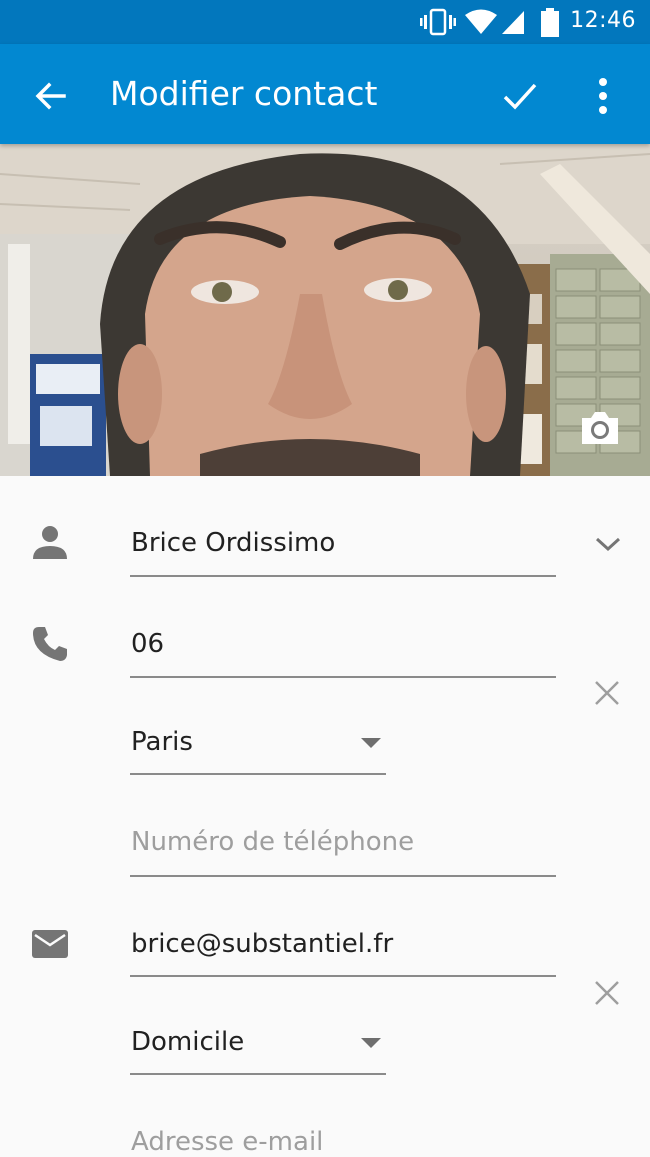 The width and height of the screenshot is (650, 1157). Describe the element at coordinates (50, 944) in the screenshot. I see `email-icon` at that location.